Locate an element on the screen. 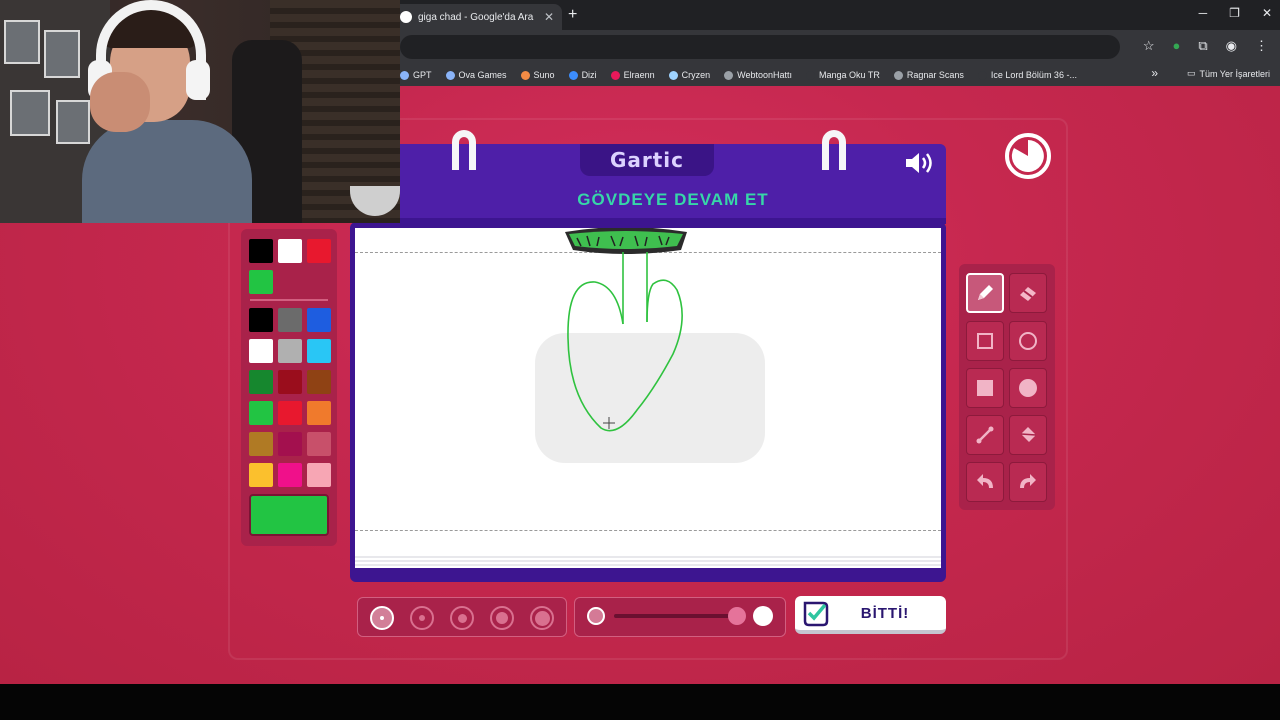  bookmark-star-icon: ☆ is located at coordinates (1149, 46).